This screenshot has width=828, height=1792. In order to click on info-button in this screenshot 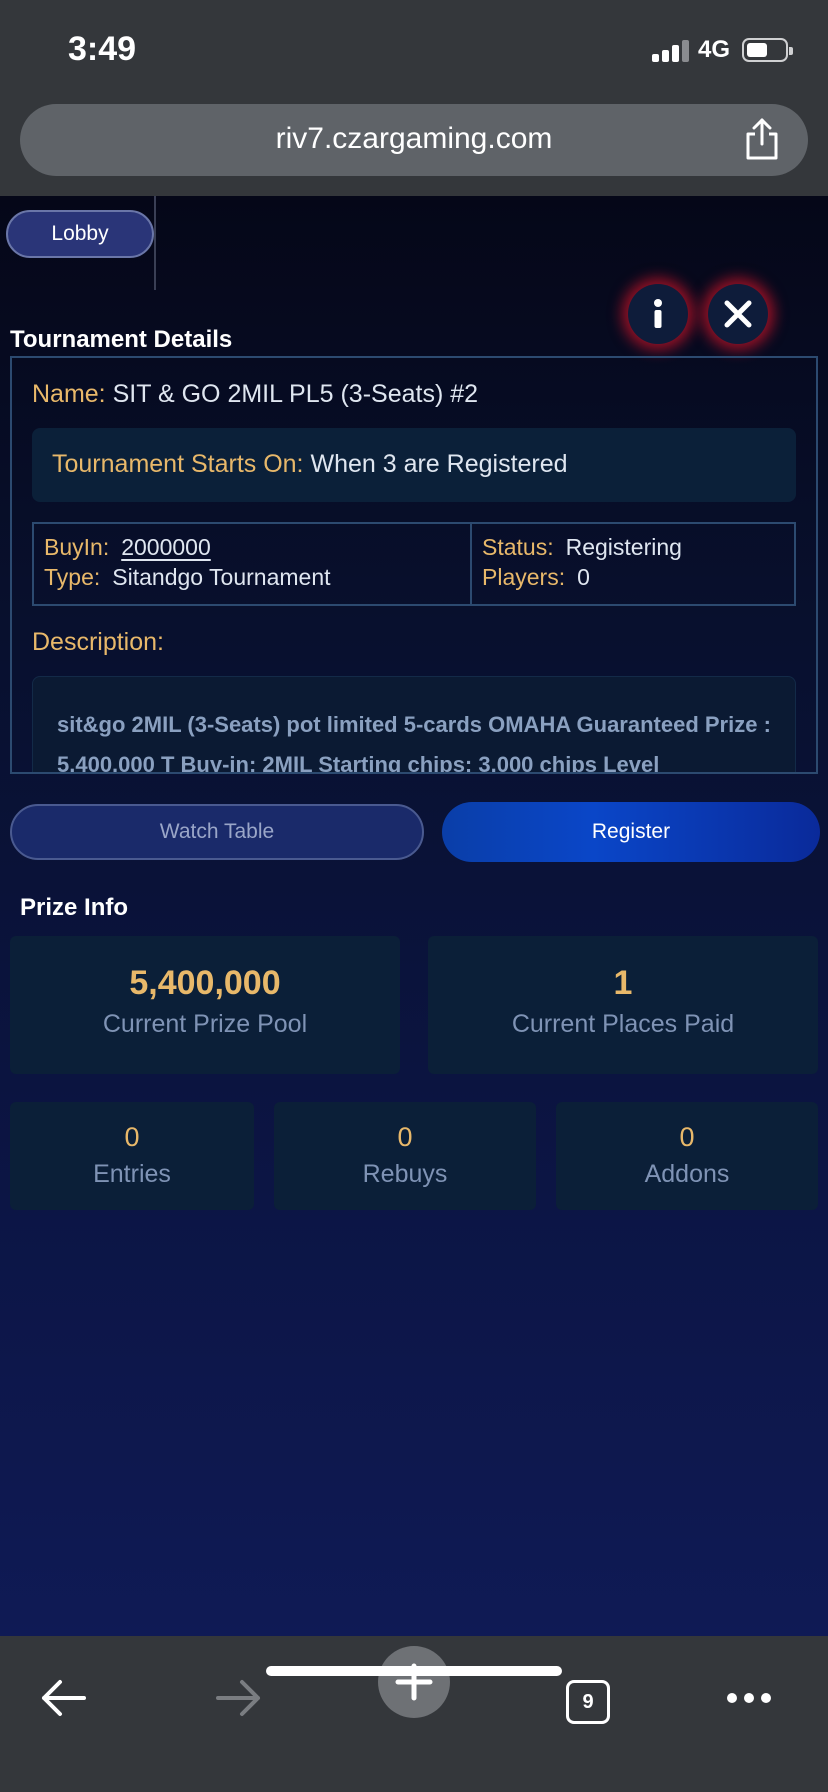, I will do `click(658, 314)`.